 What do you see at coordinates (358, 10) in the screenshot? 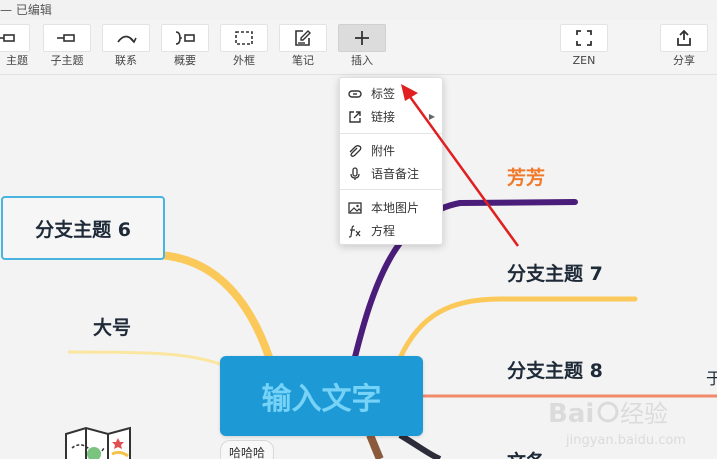
I see `title-bar: — 已编辑` at bounding box center [358, 10].